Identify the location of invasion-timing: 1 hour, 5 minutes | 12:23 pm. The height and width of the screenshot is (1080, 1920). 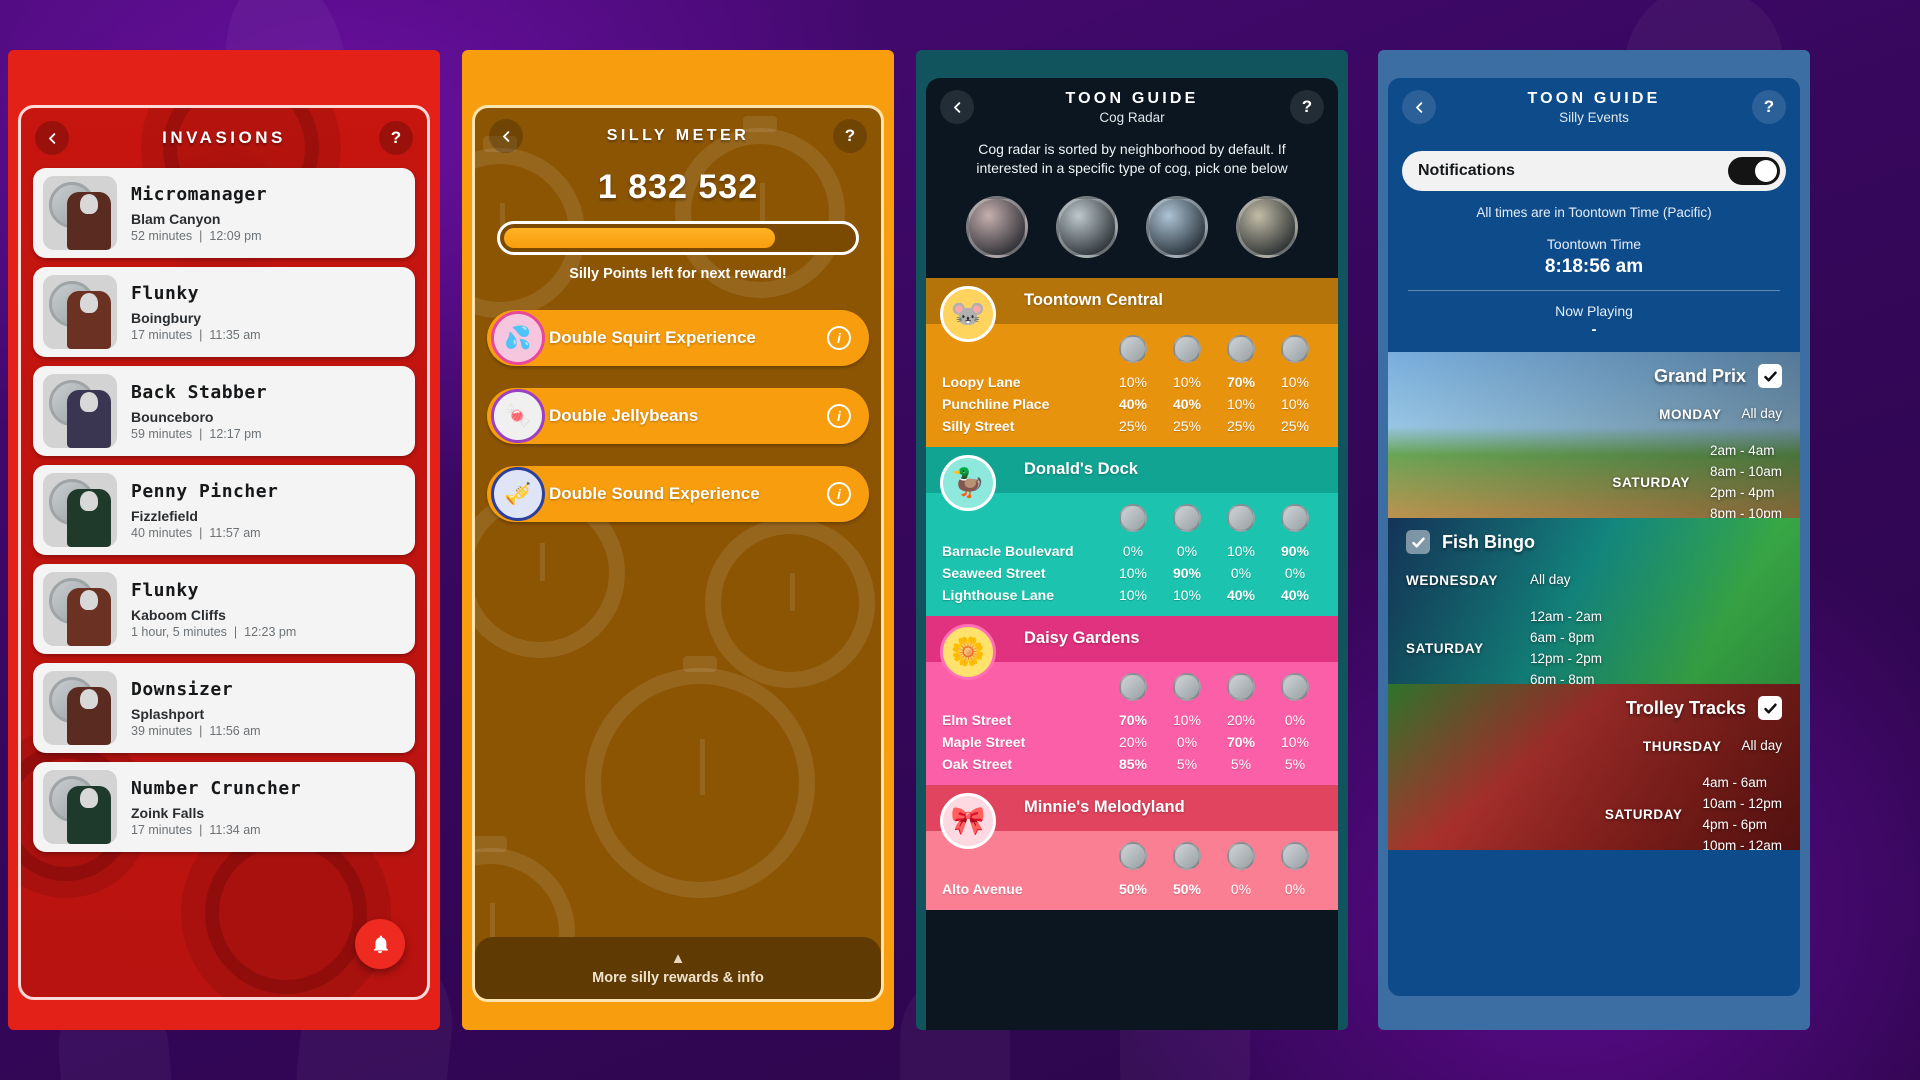
(268, 632).